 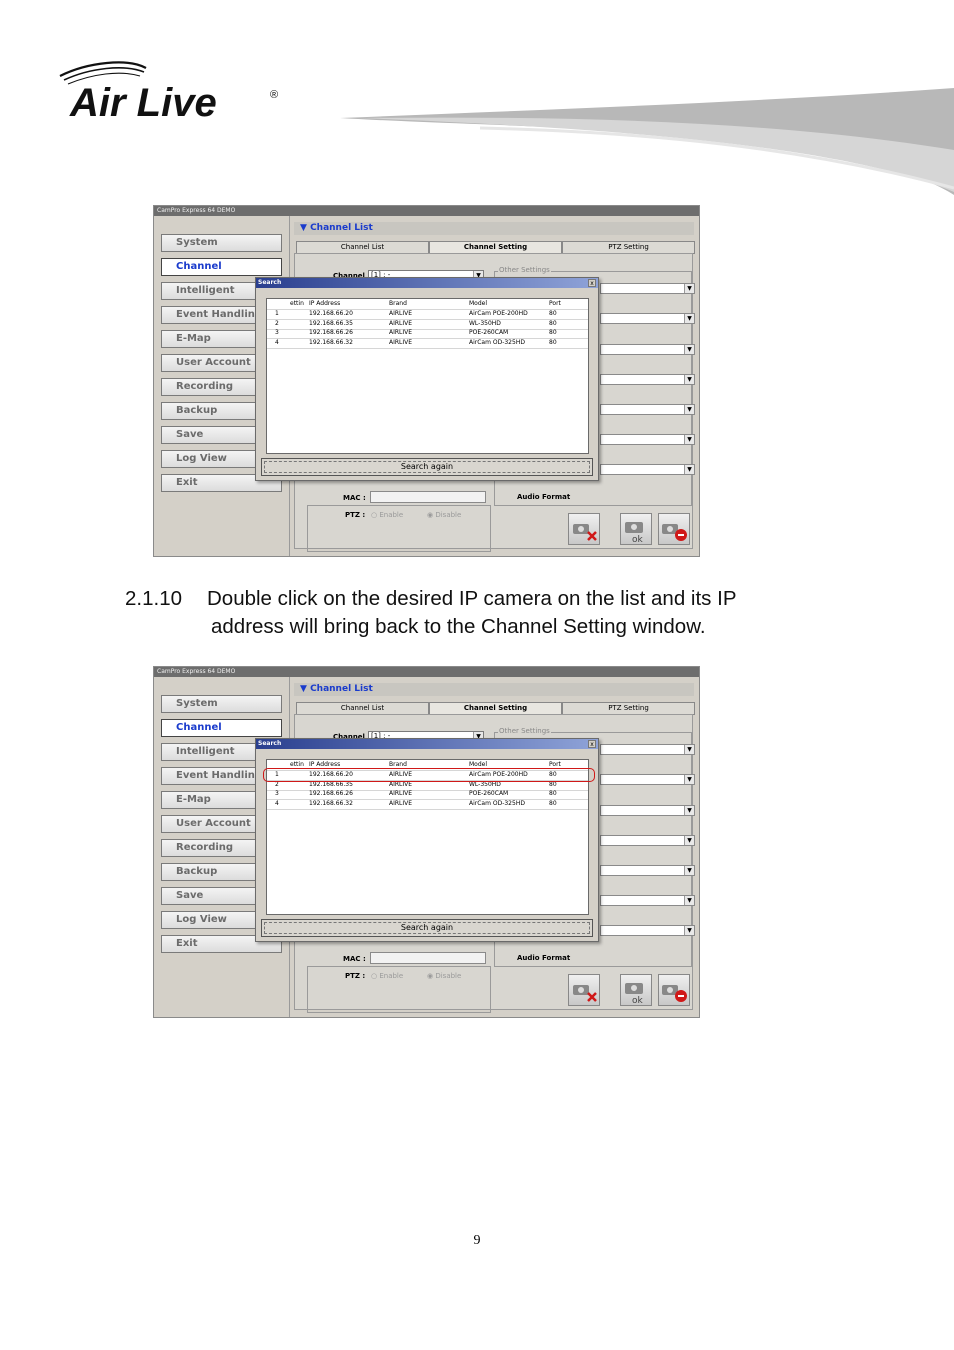 I want to click on selection-highlight, so click(x=429, y=775).